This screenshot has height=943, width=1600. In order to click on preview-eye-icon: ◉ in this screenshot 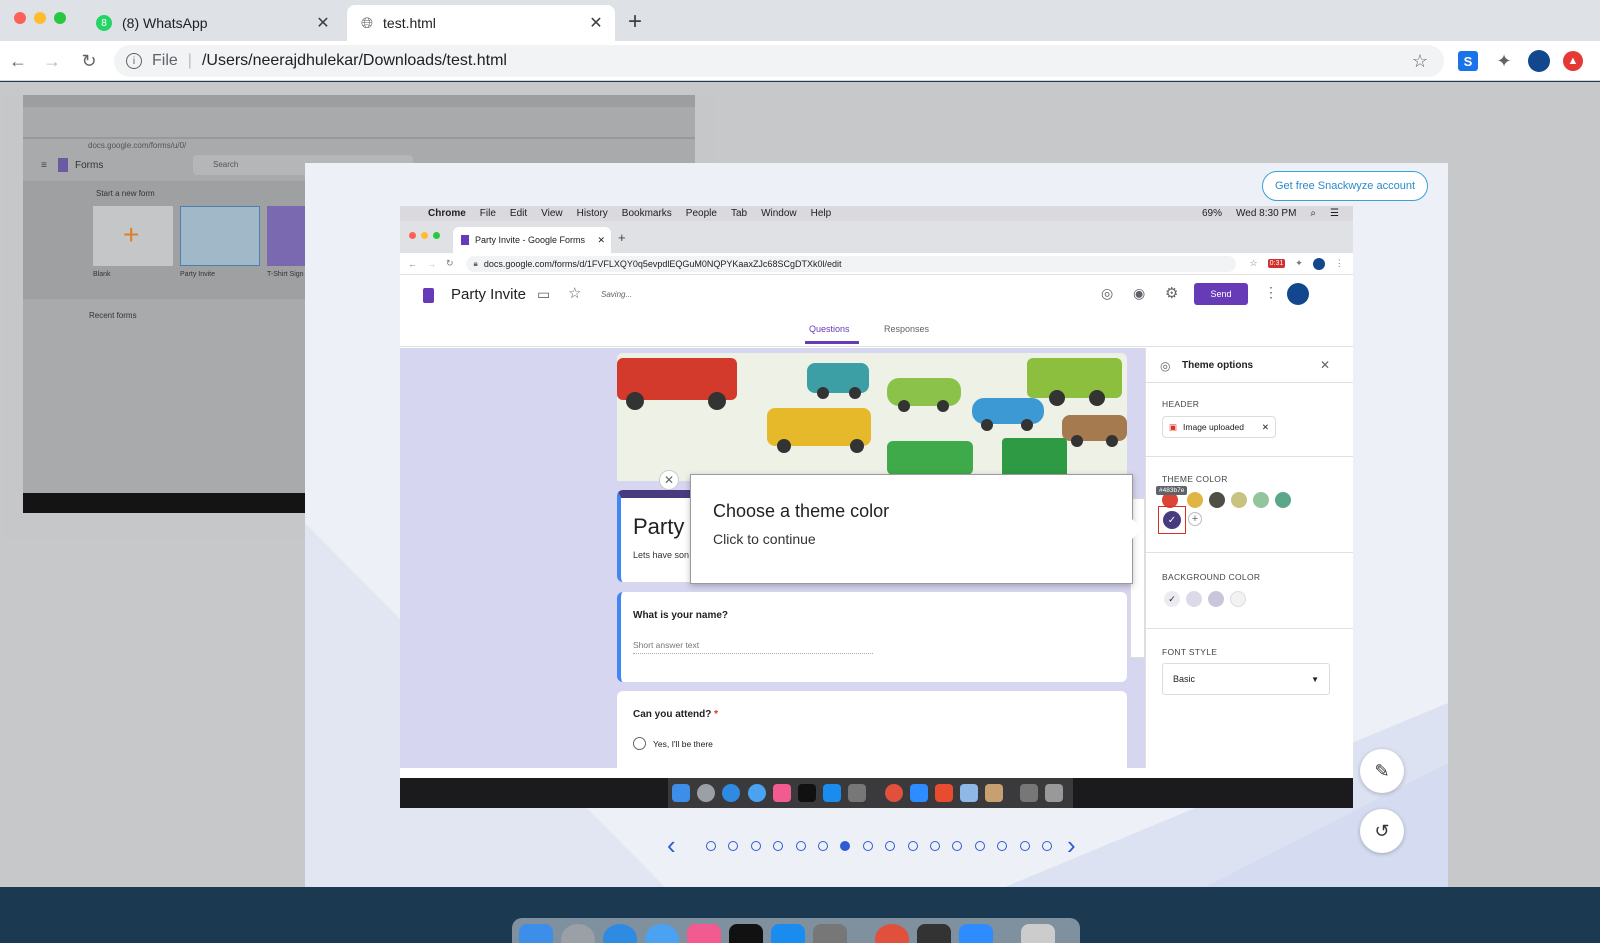, I will do `click(1139, 293)`.